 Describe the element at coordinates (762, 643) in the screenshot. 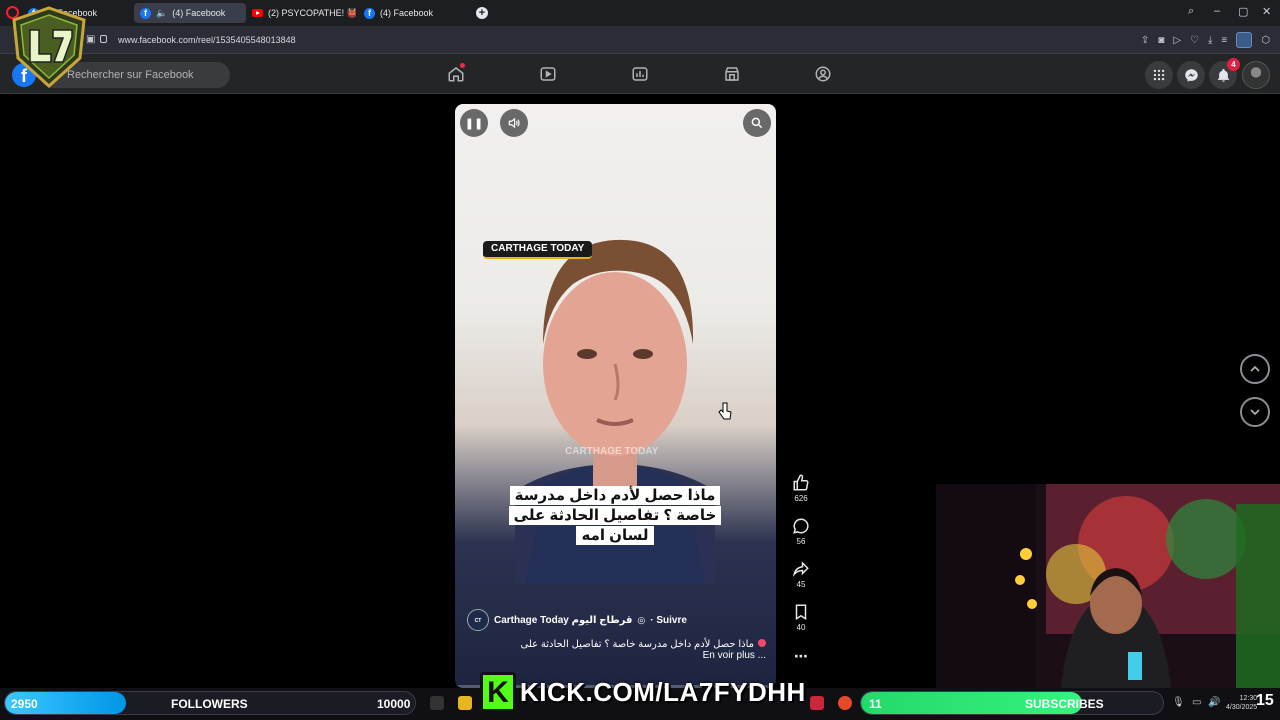

I see `red-dot-icon` at that location.